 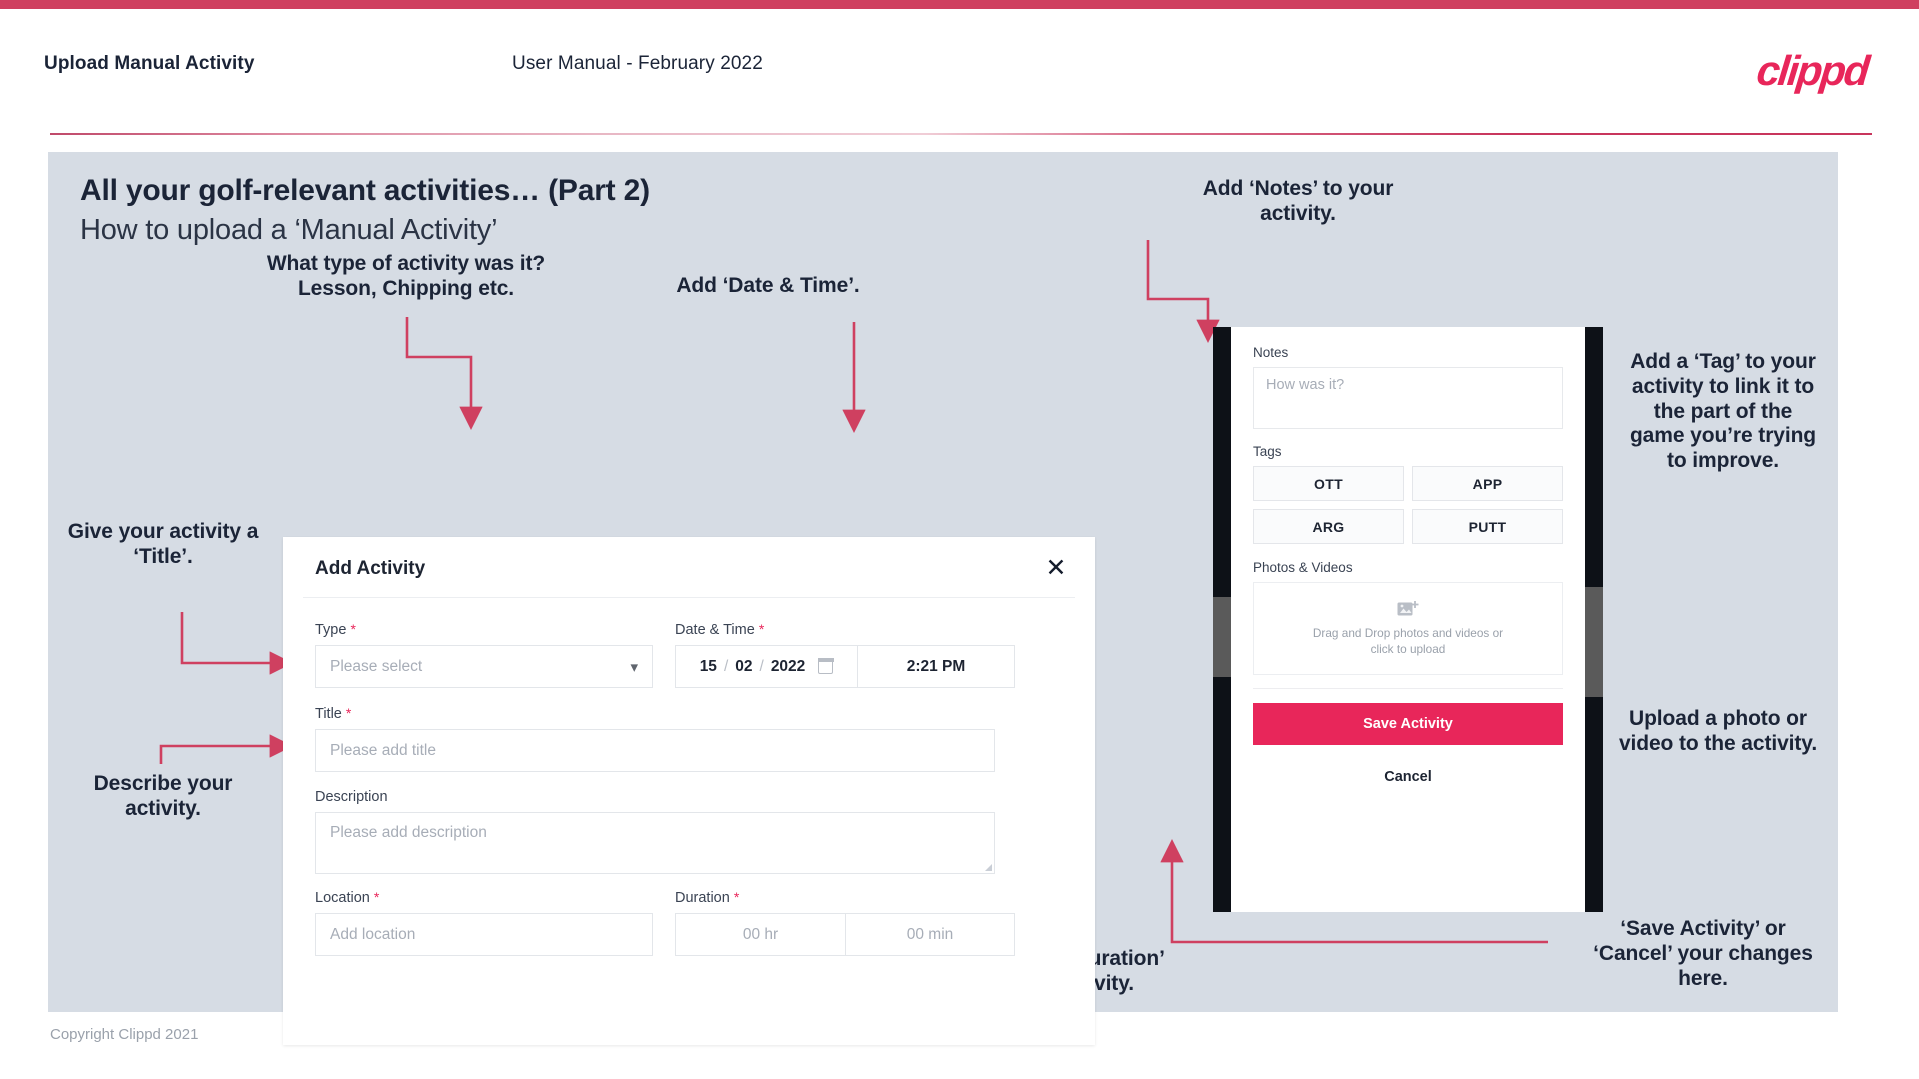 I want to click on date-month: 02, so click(x=744, y=666).